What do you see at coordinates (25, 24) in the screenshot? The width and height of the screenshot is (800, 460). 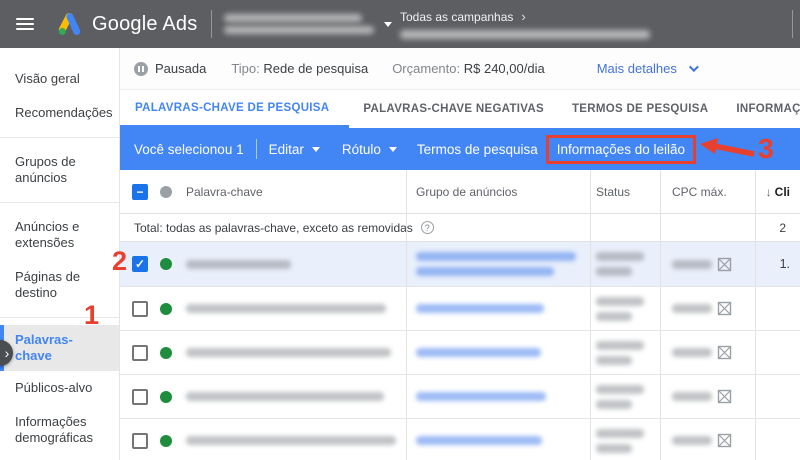 I see `menu-icon` at bounding box center [25, 24].